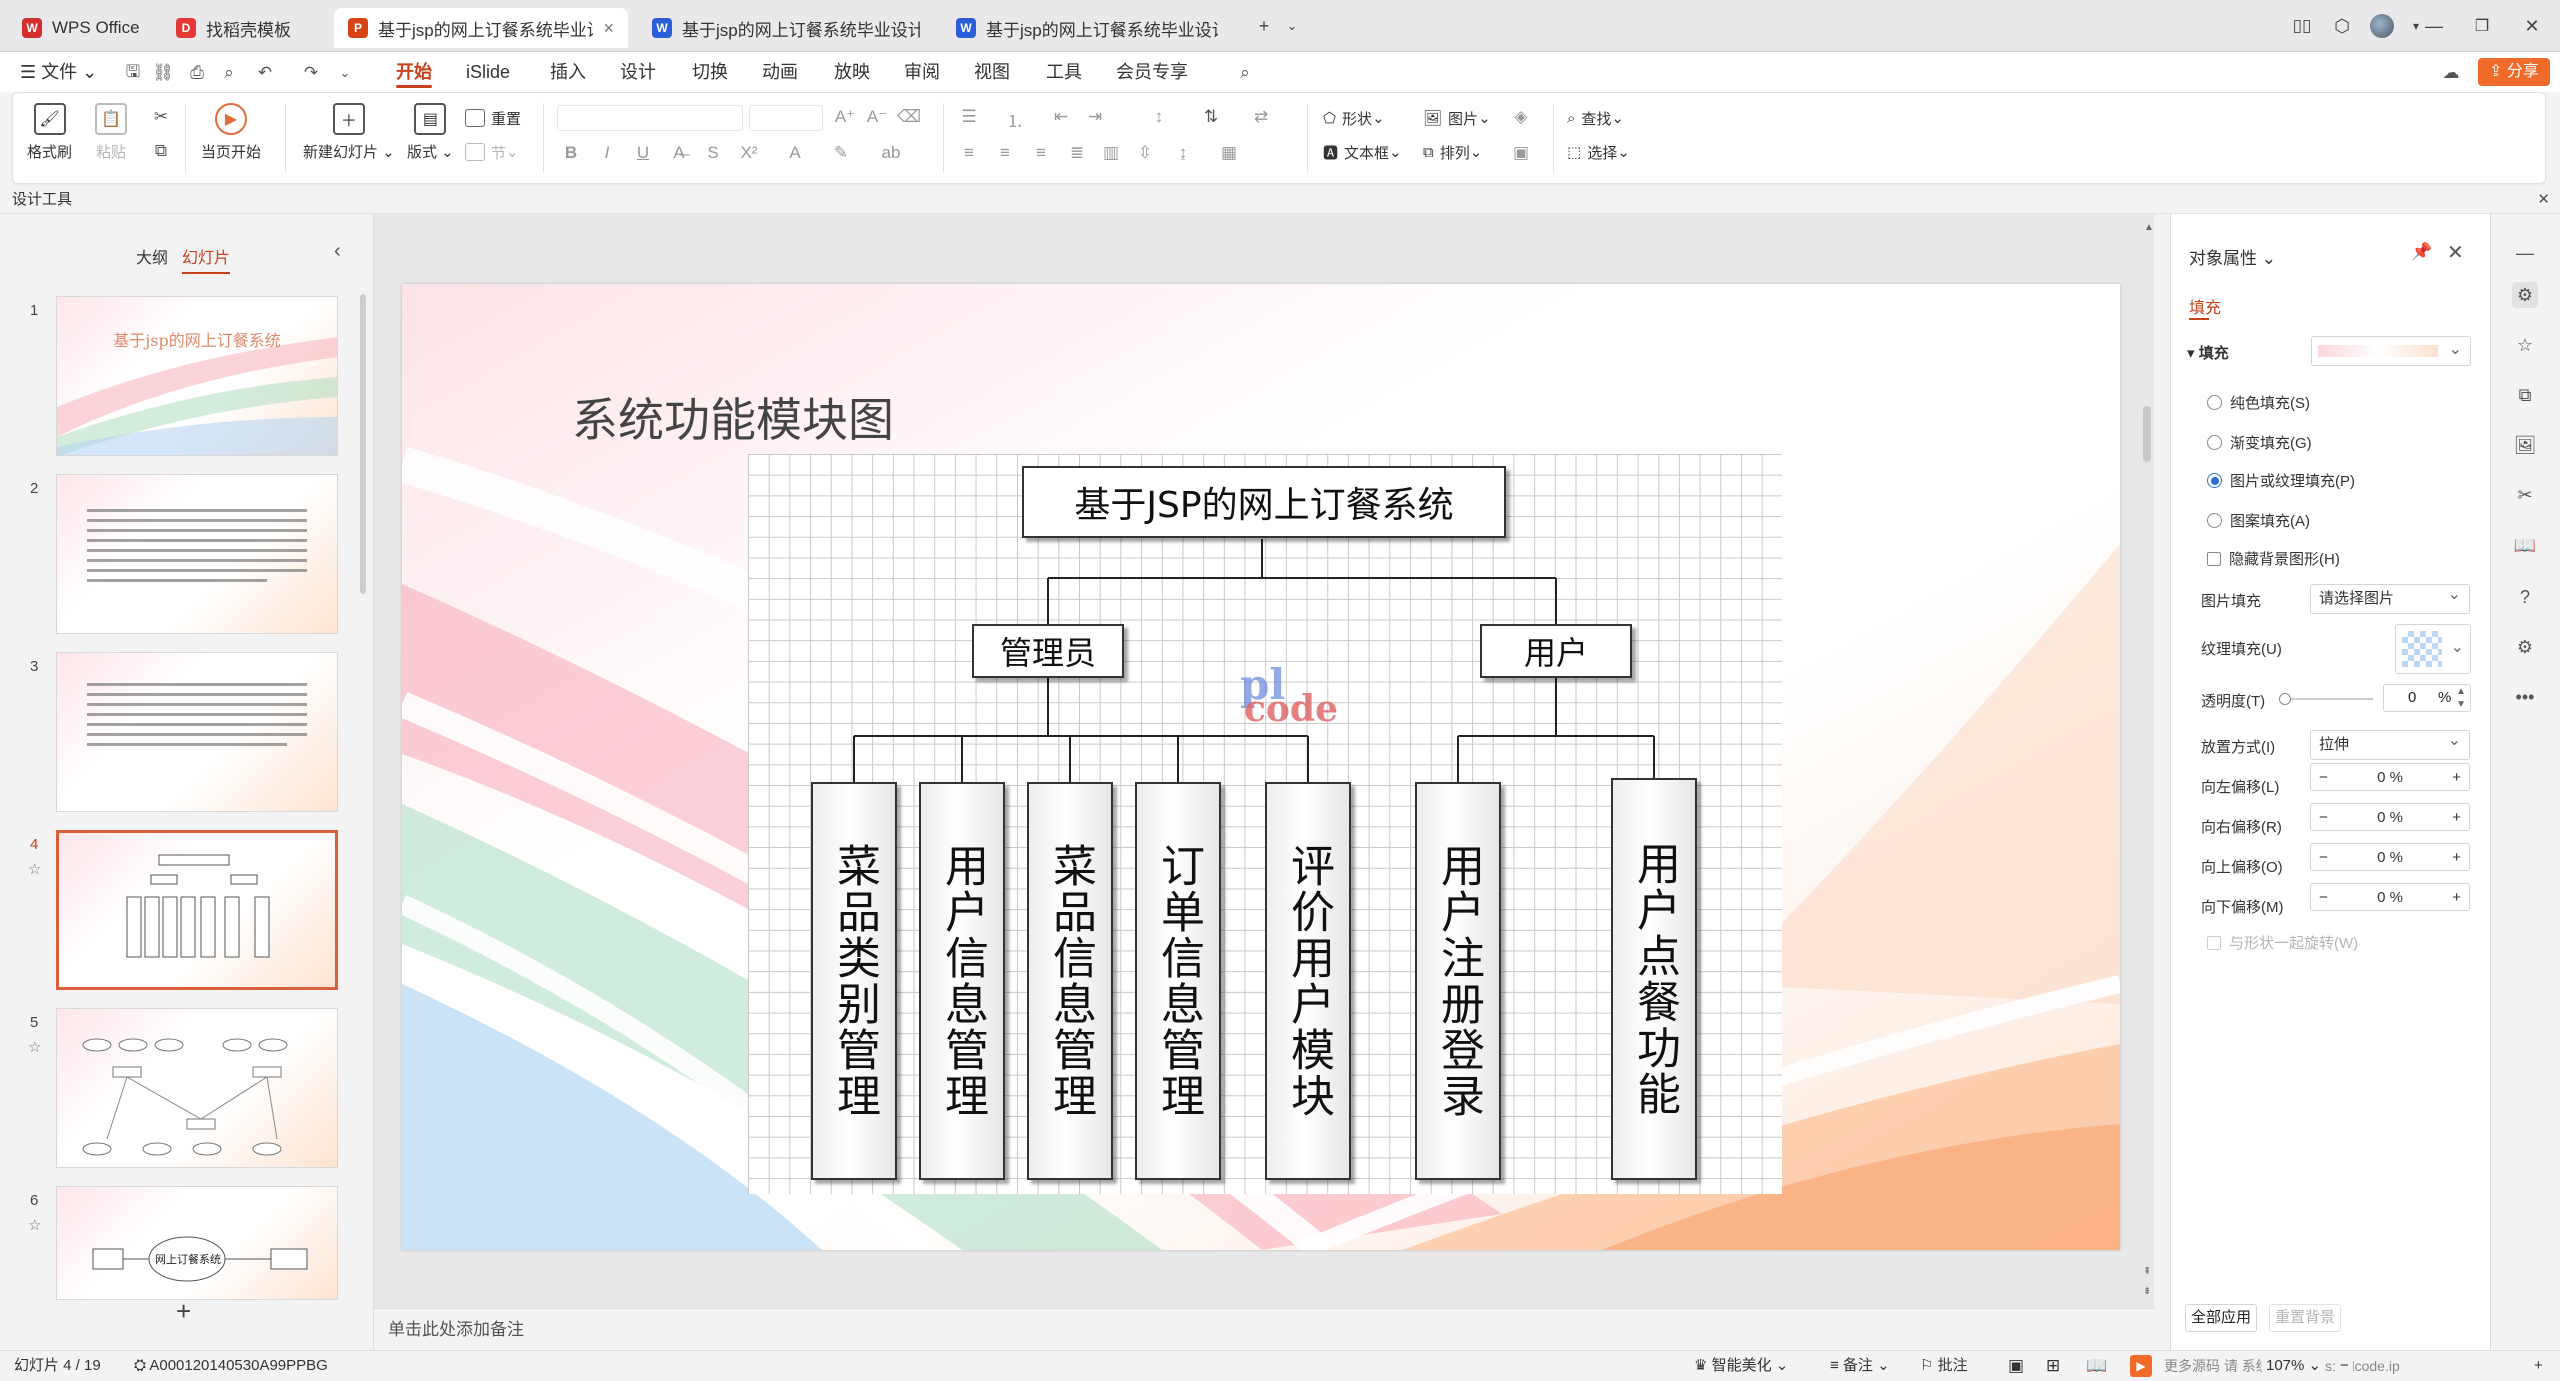  I want to click on admin-node: 管理员, so click(1048, 651).